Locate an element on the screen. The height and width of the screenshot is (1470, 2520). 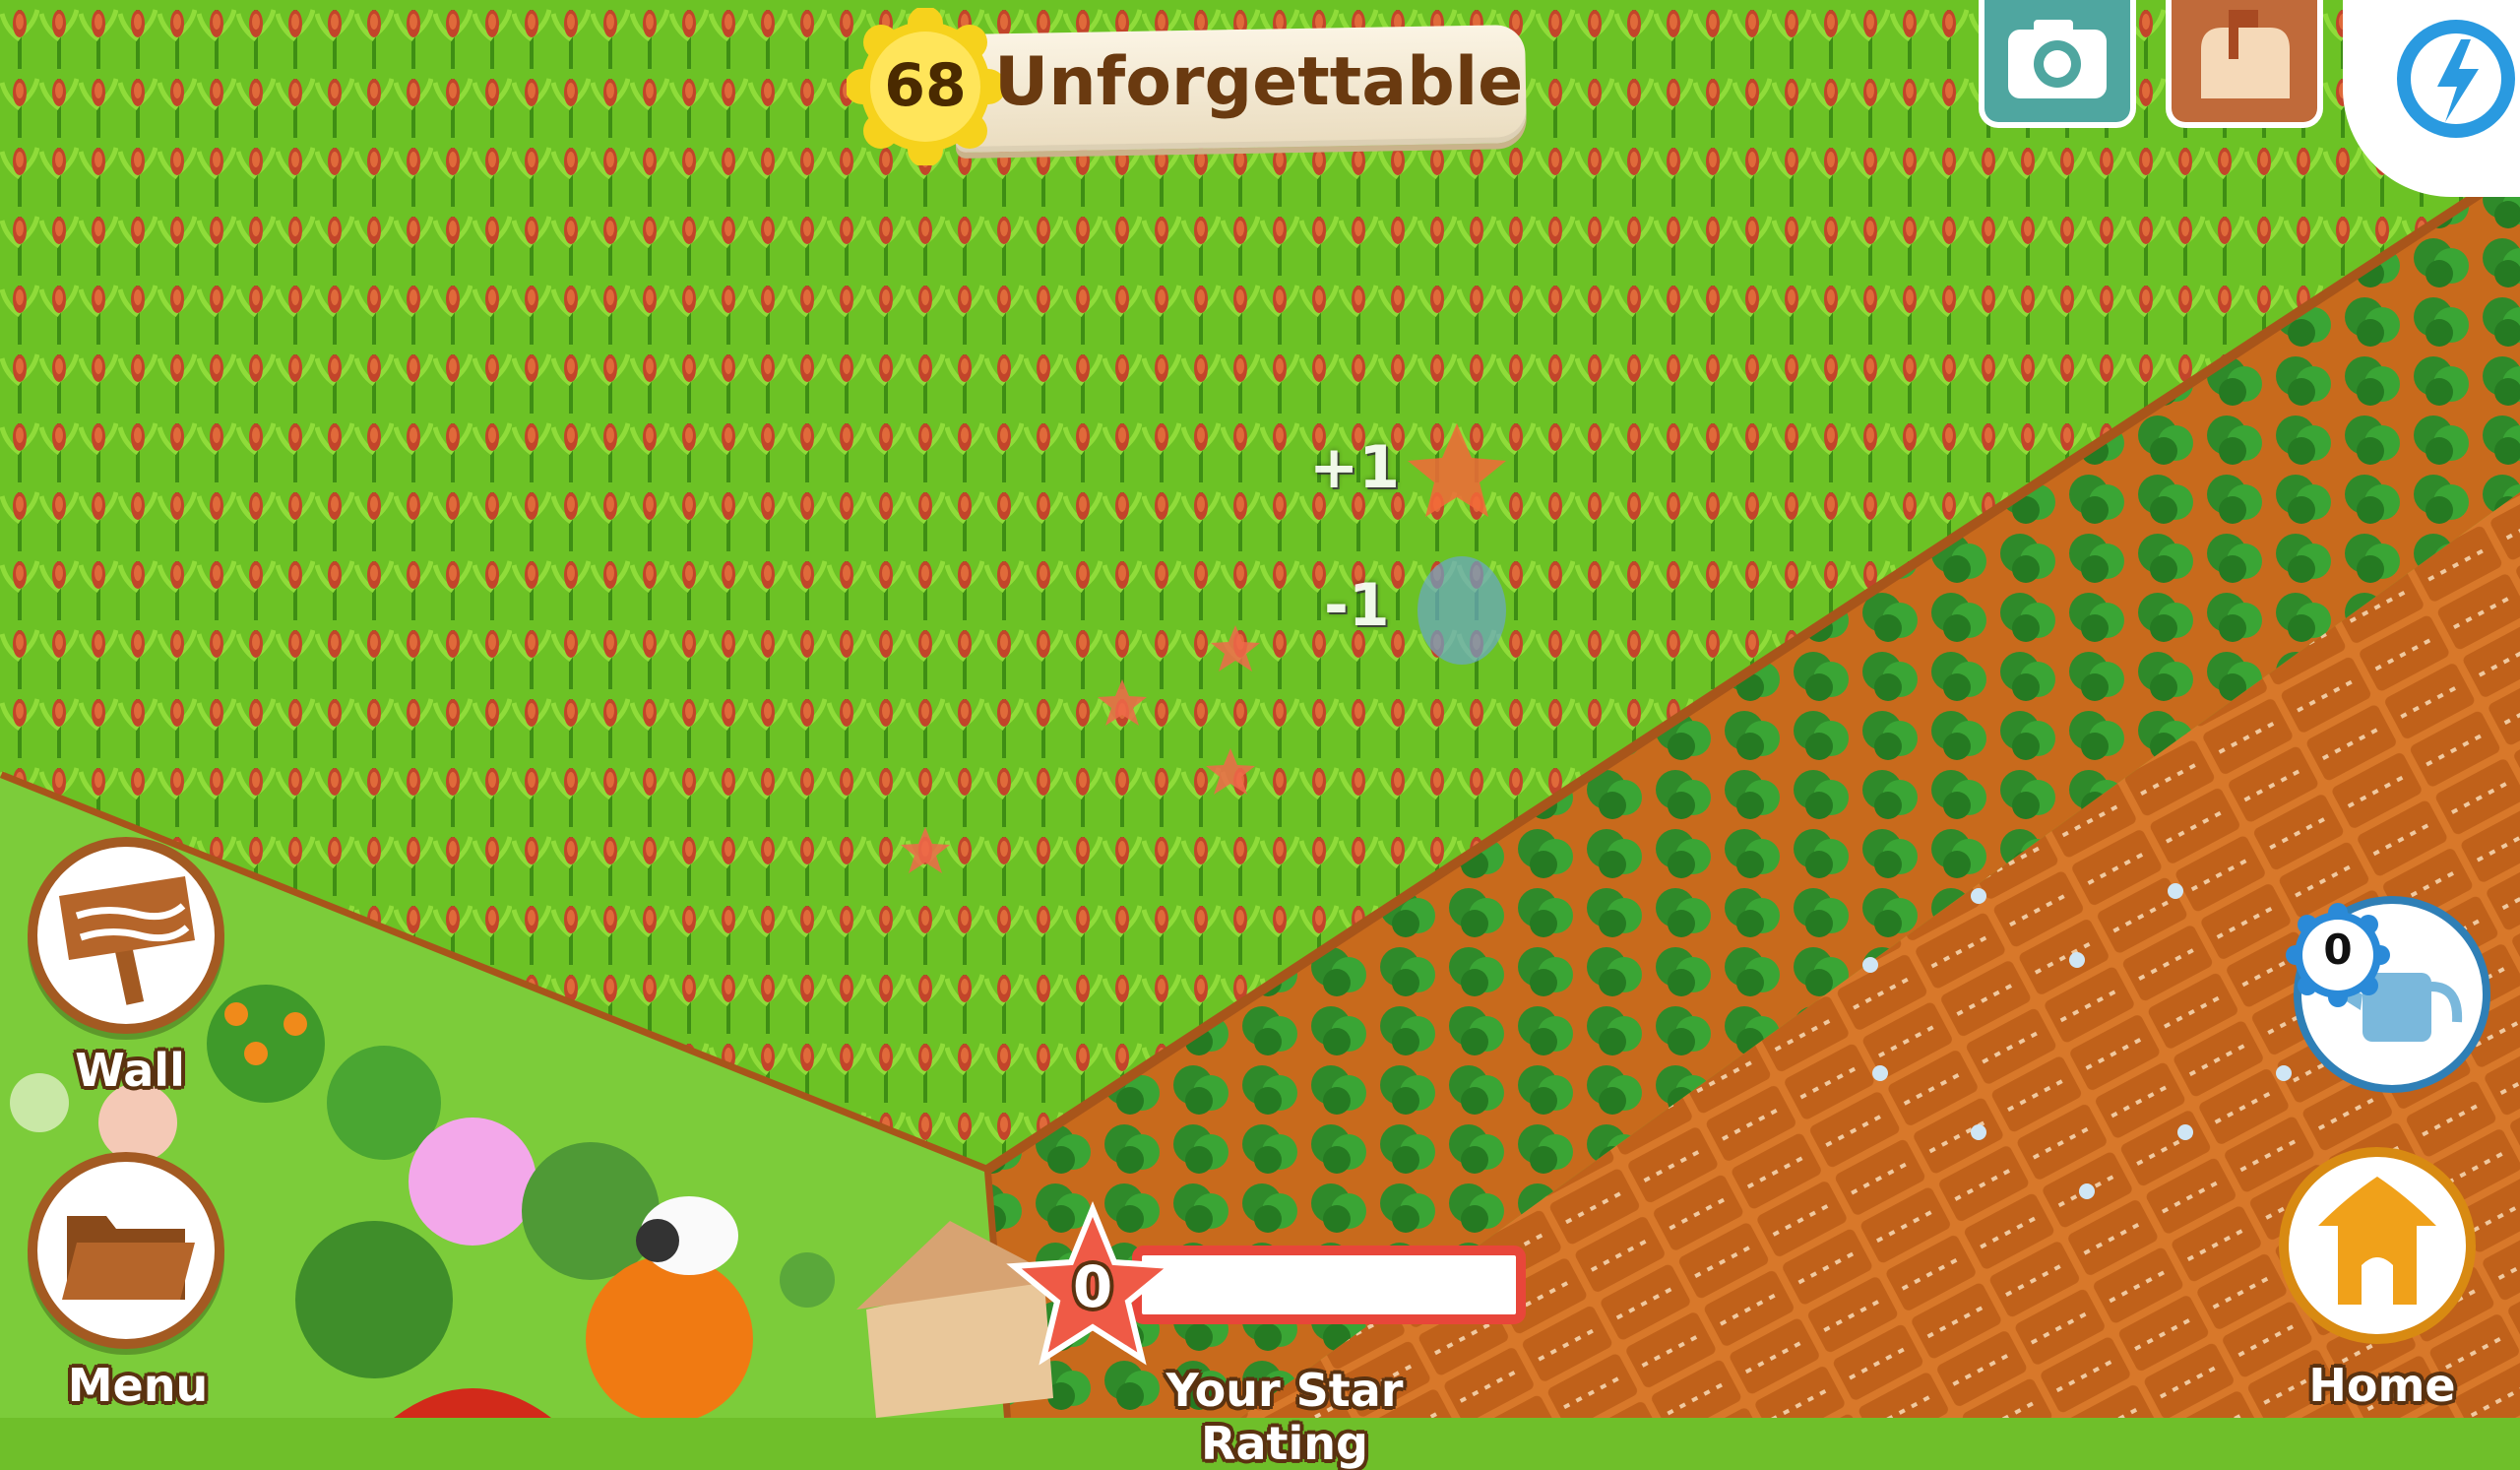
star-rating: 0 Your Star Rating is located at coordinates (1266, 1333).